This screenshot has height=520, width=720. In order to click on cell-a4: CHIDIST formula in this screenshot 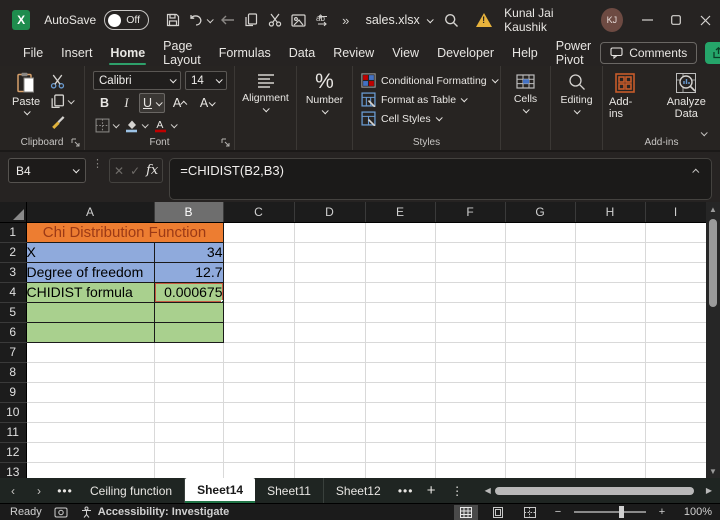, I will do `click(90, 292)`.